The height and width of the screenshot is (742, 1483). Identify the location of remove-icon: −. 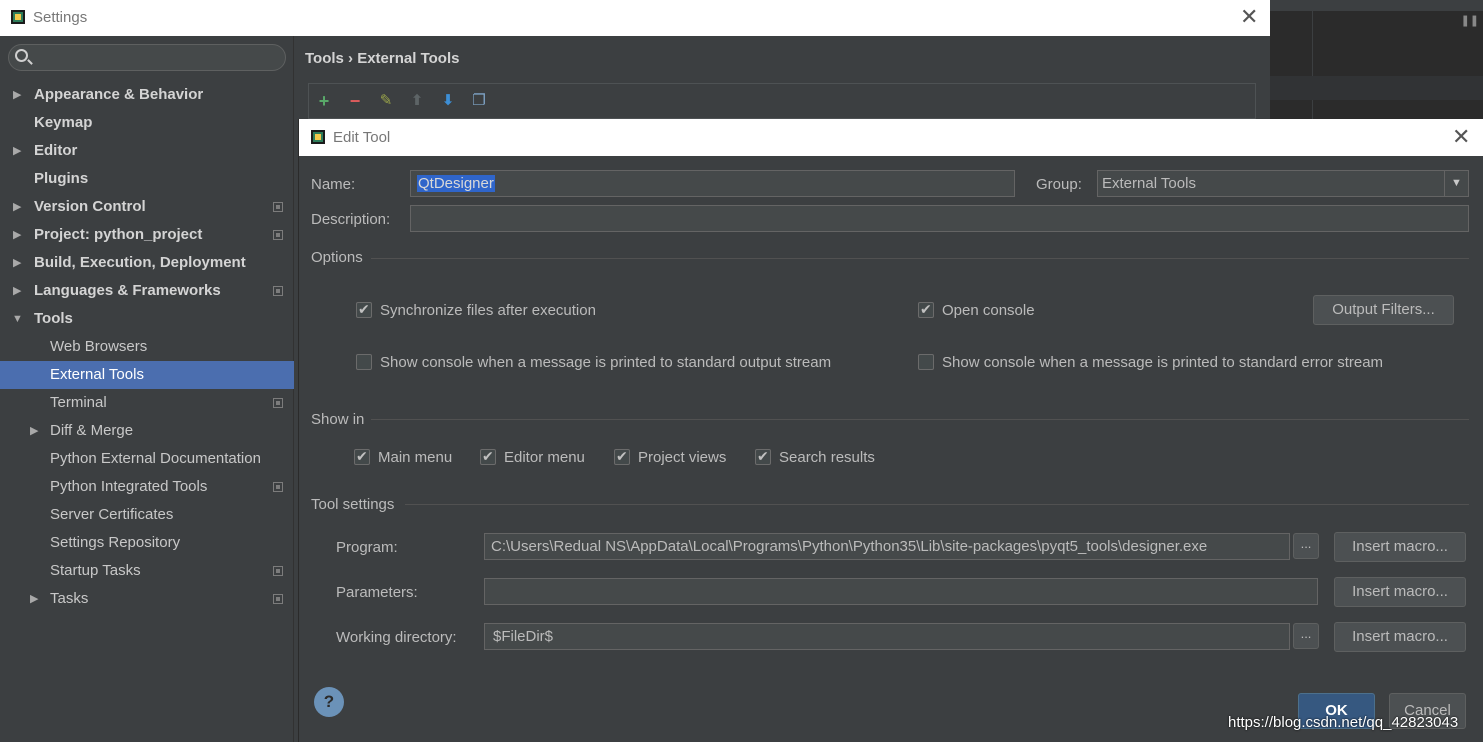
(355, 101).